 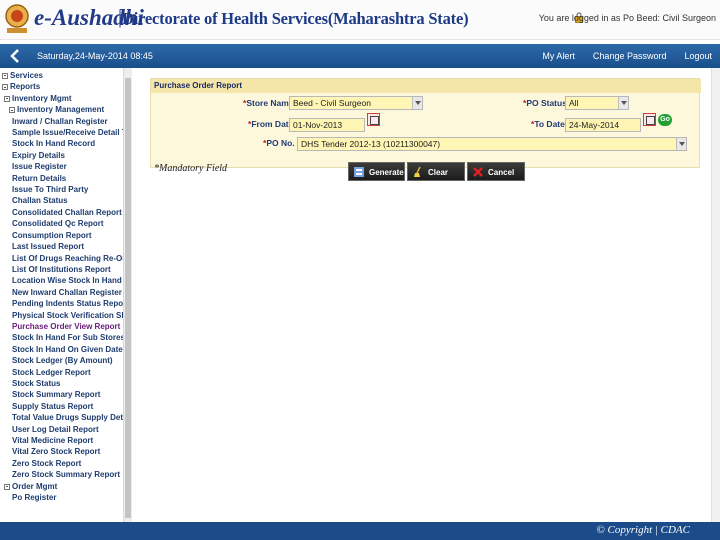 What do you see at coordinates (26, 75) in the screenshot?
I see `sidebar-item-label: Services` at bounding box center [26, 75].